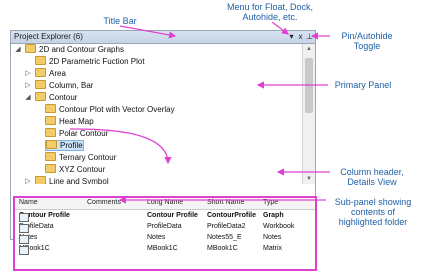 The width and height of the screenshot is (430, 271). I want to click on tree-item-label: 2D and Contour Graphs, so click(81, 49).